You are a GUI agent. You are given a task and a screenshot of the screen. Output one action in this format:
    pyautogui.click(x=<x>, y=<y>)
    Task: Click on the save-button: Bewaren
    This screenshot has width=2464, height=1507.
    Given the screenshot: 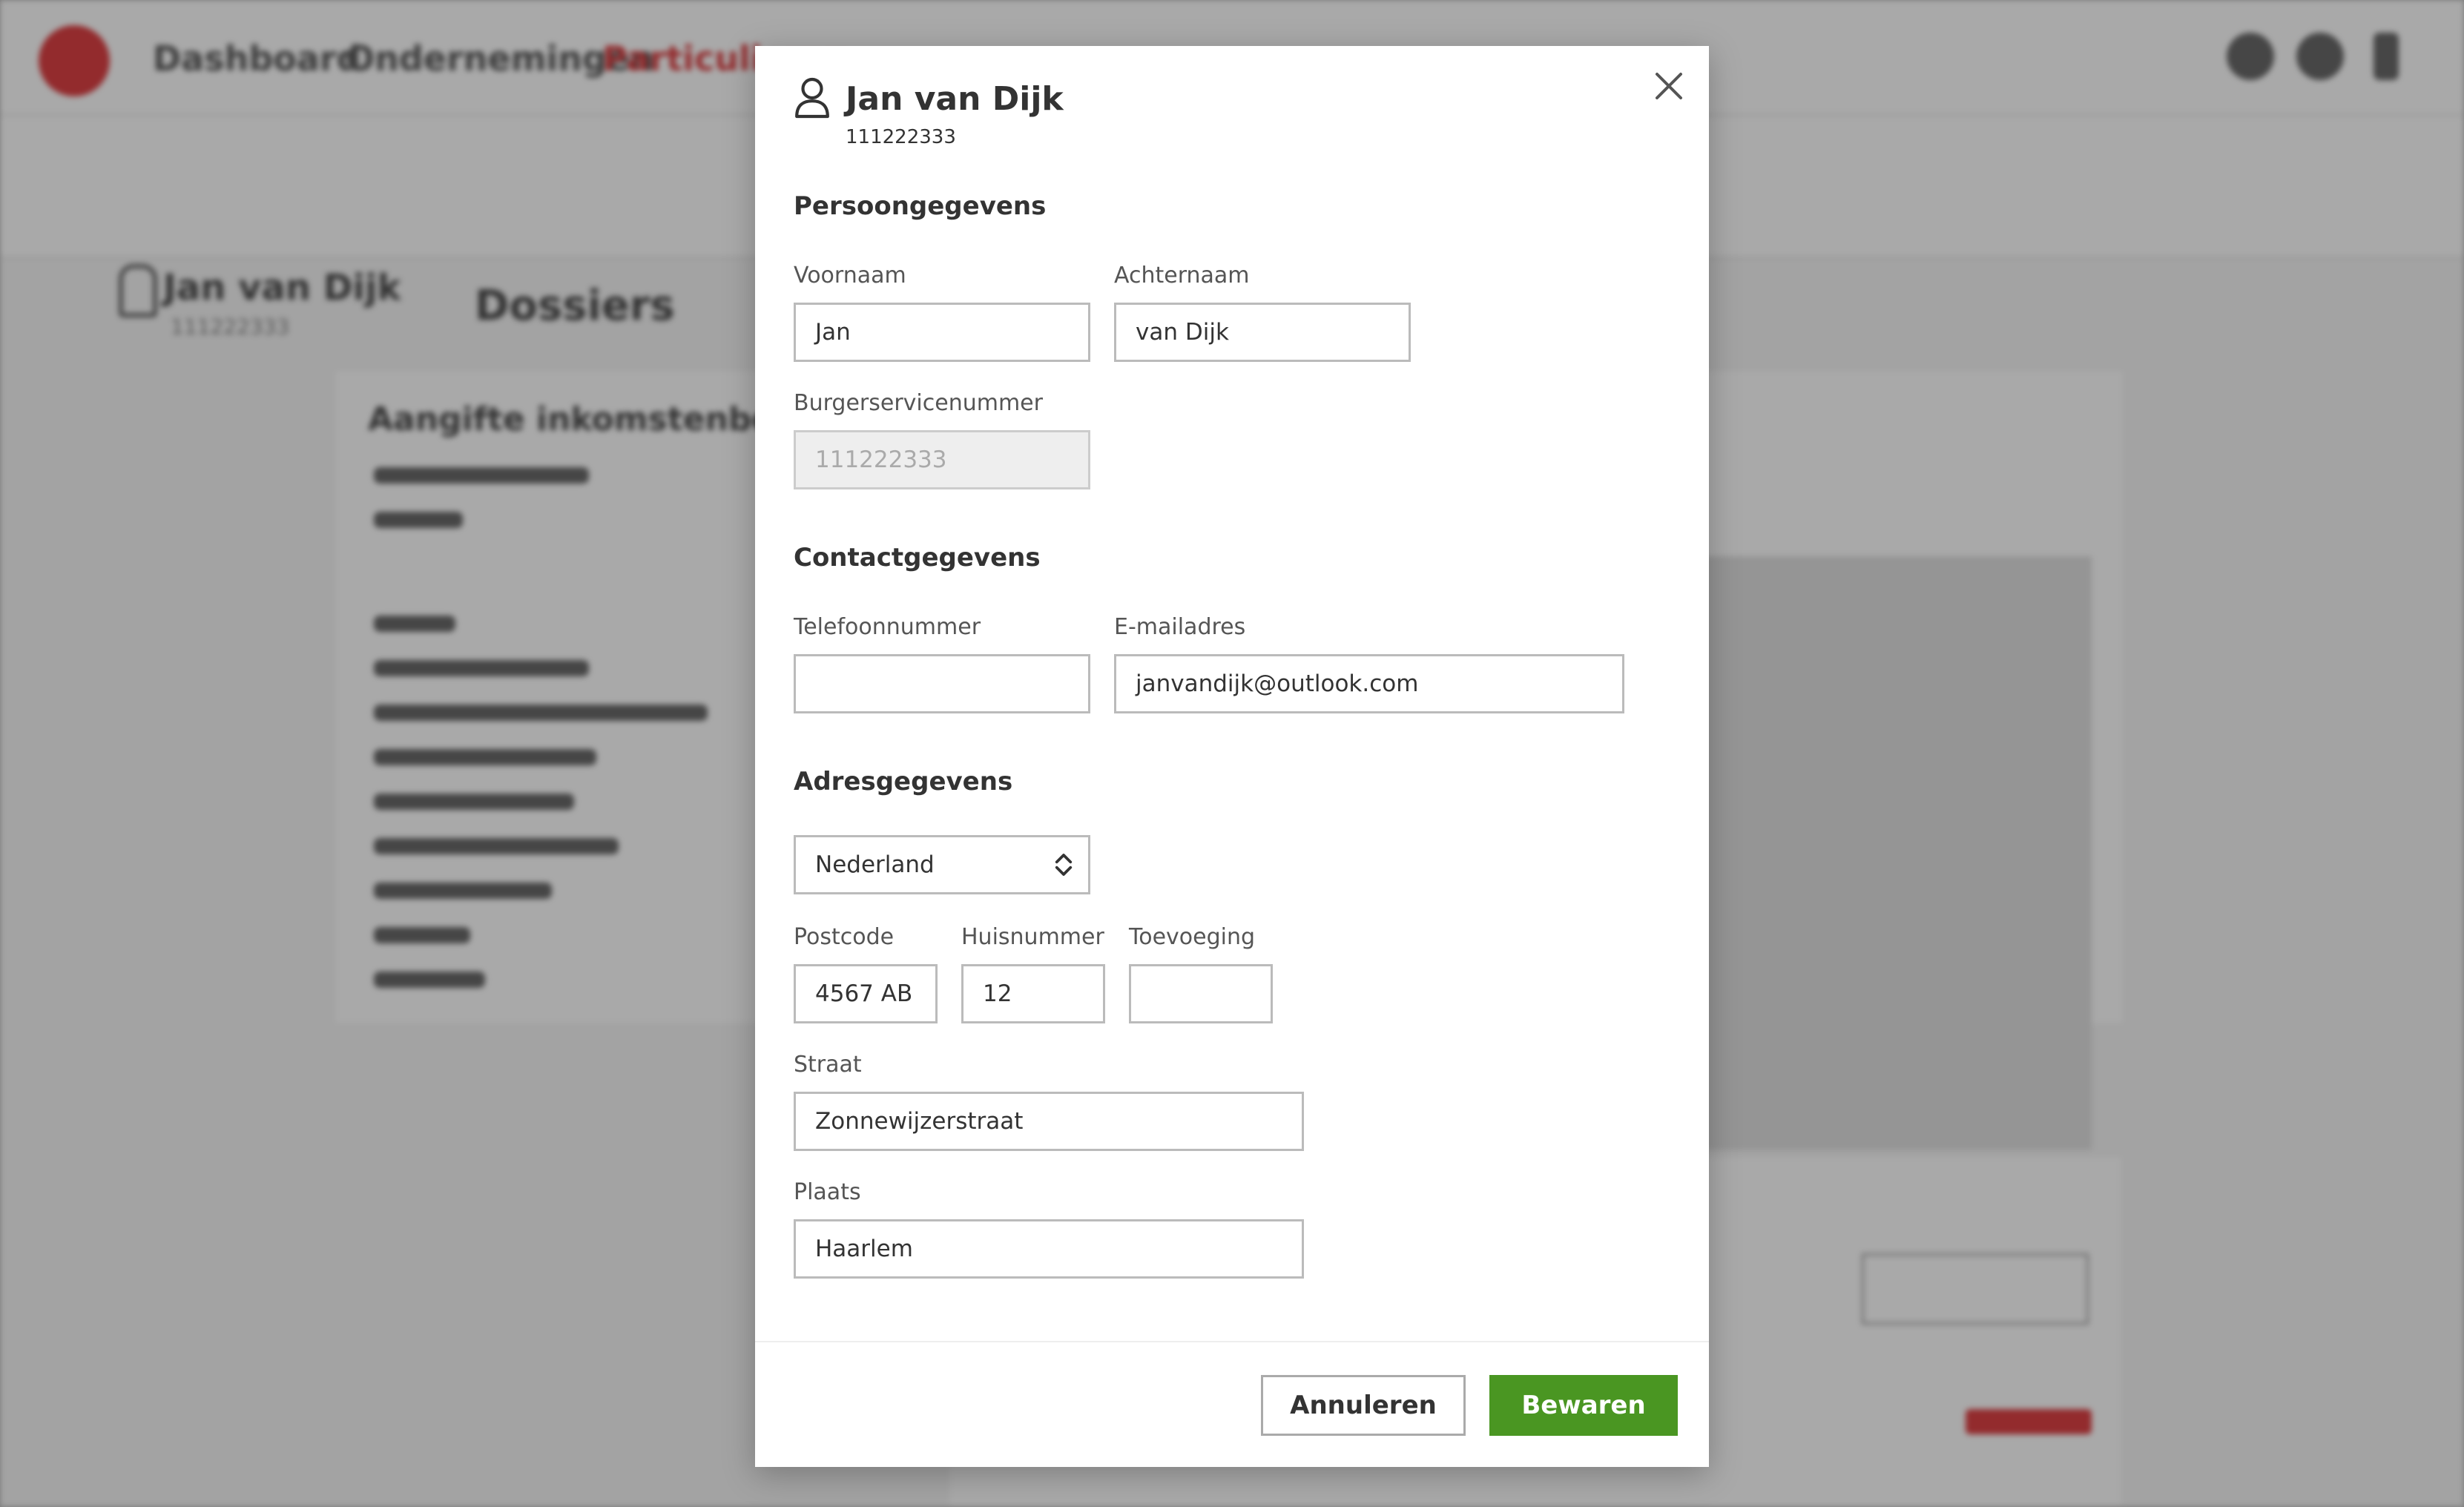 What is the action you would take?
    pyautogui.click(x=1584, y=1405)
    